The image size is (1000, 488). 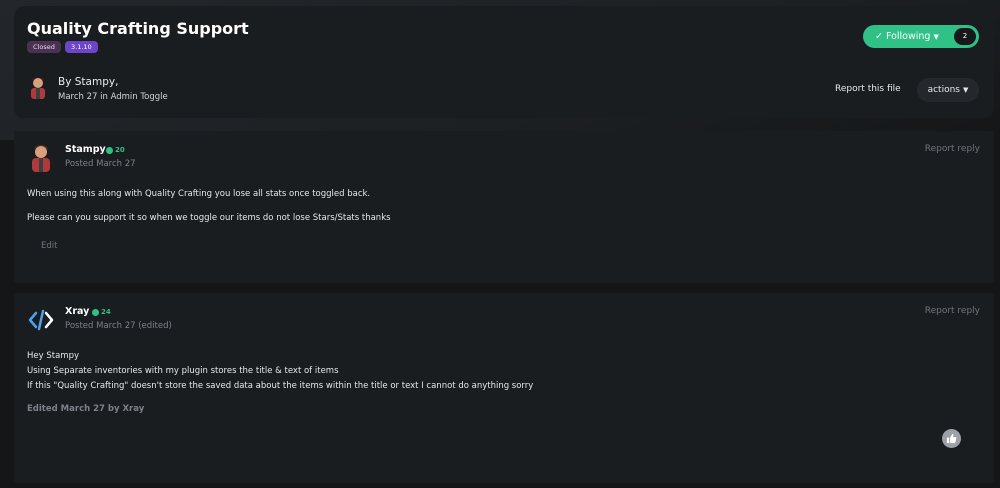 I want to click on reputation-badge: 20, so click(x=115, y=150).